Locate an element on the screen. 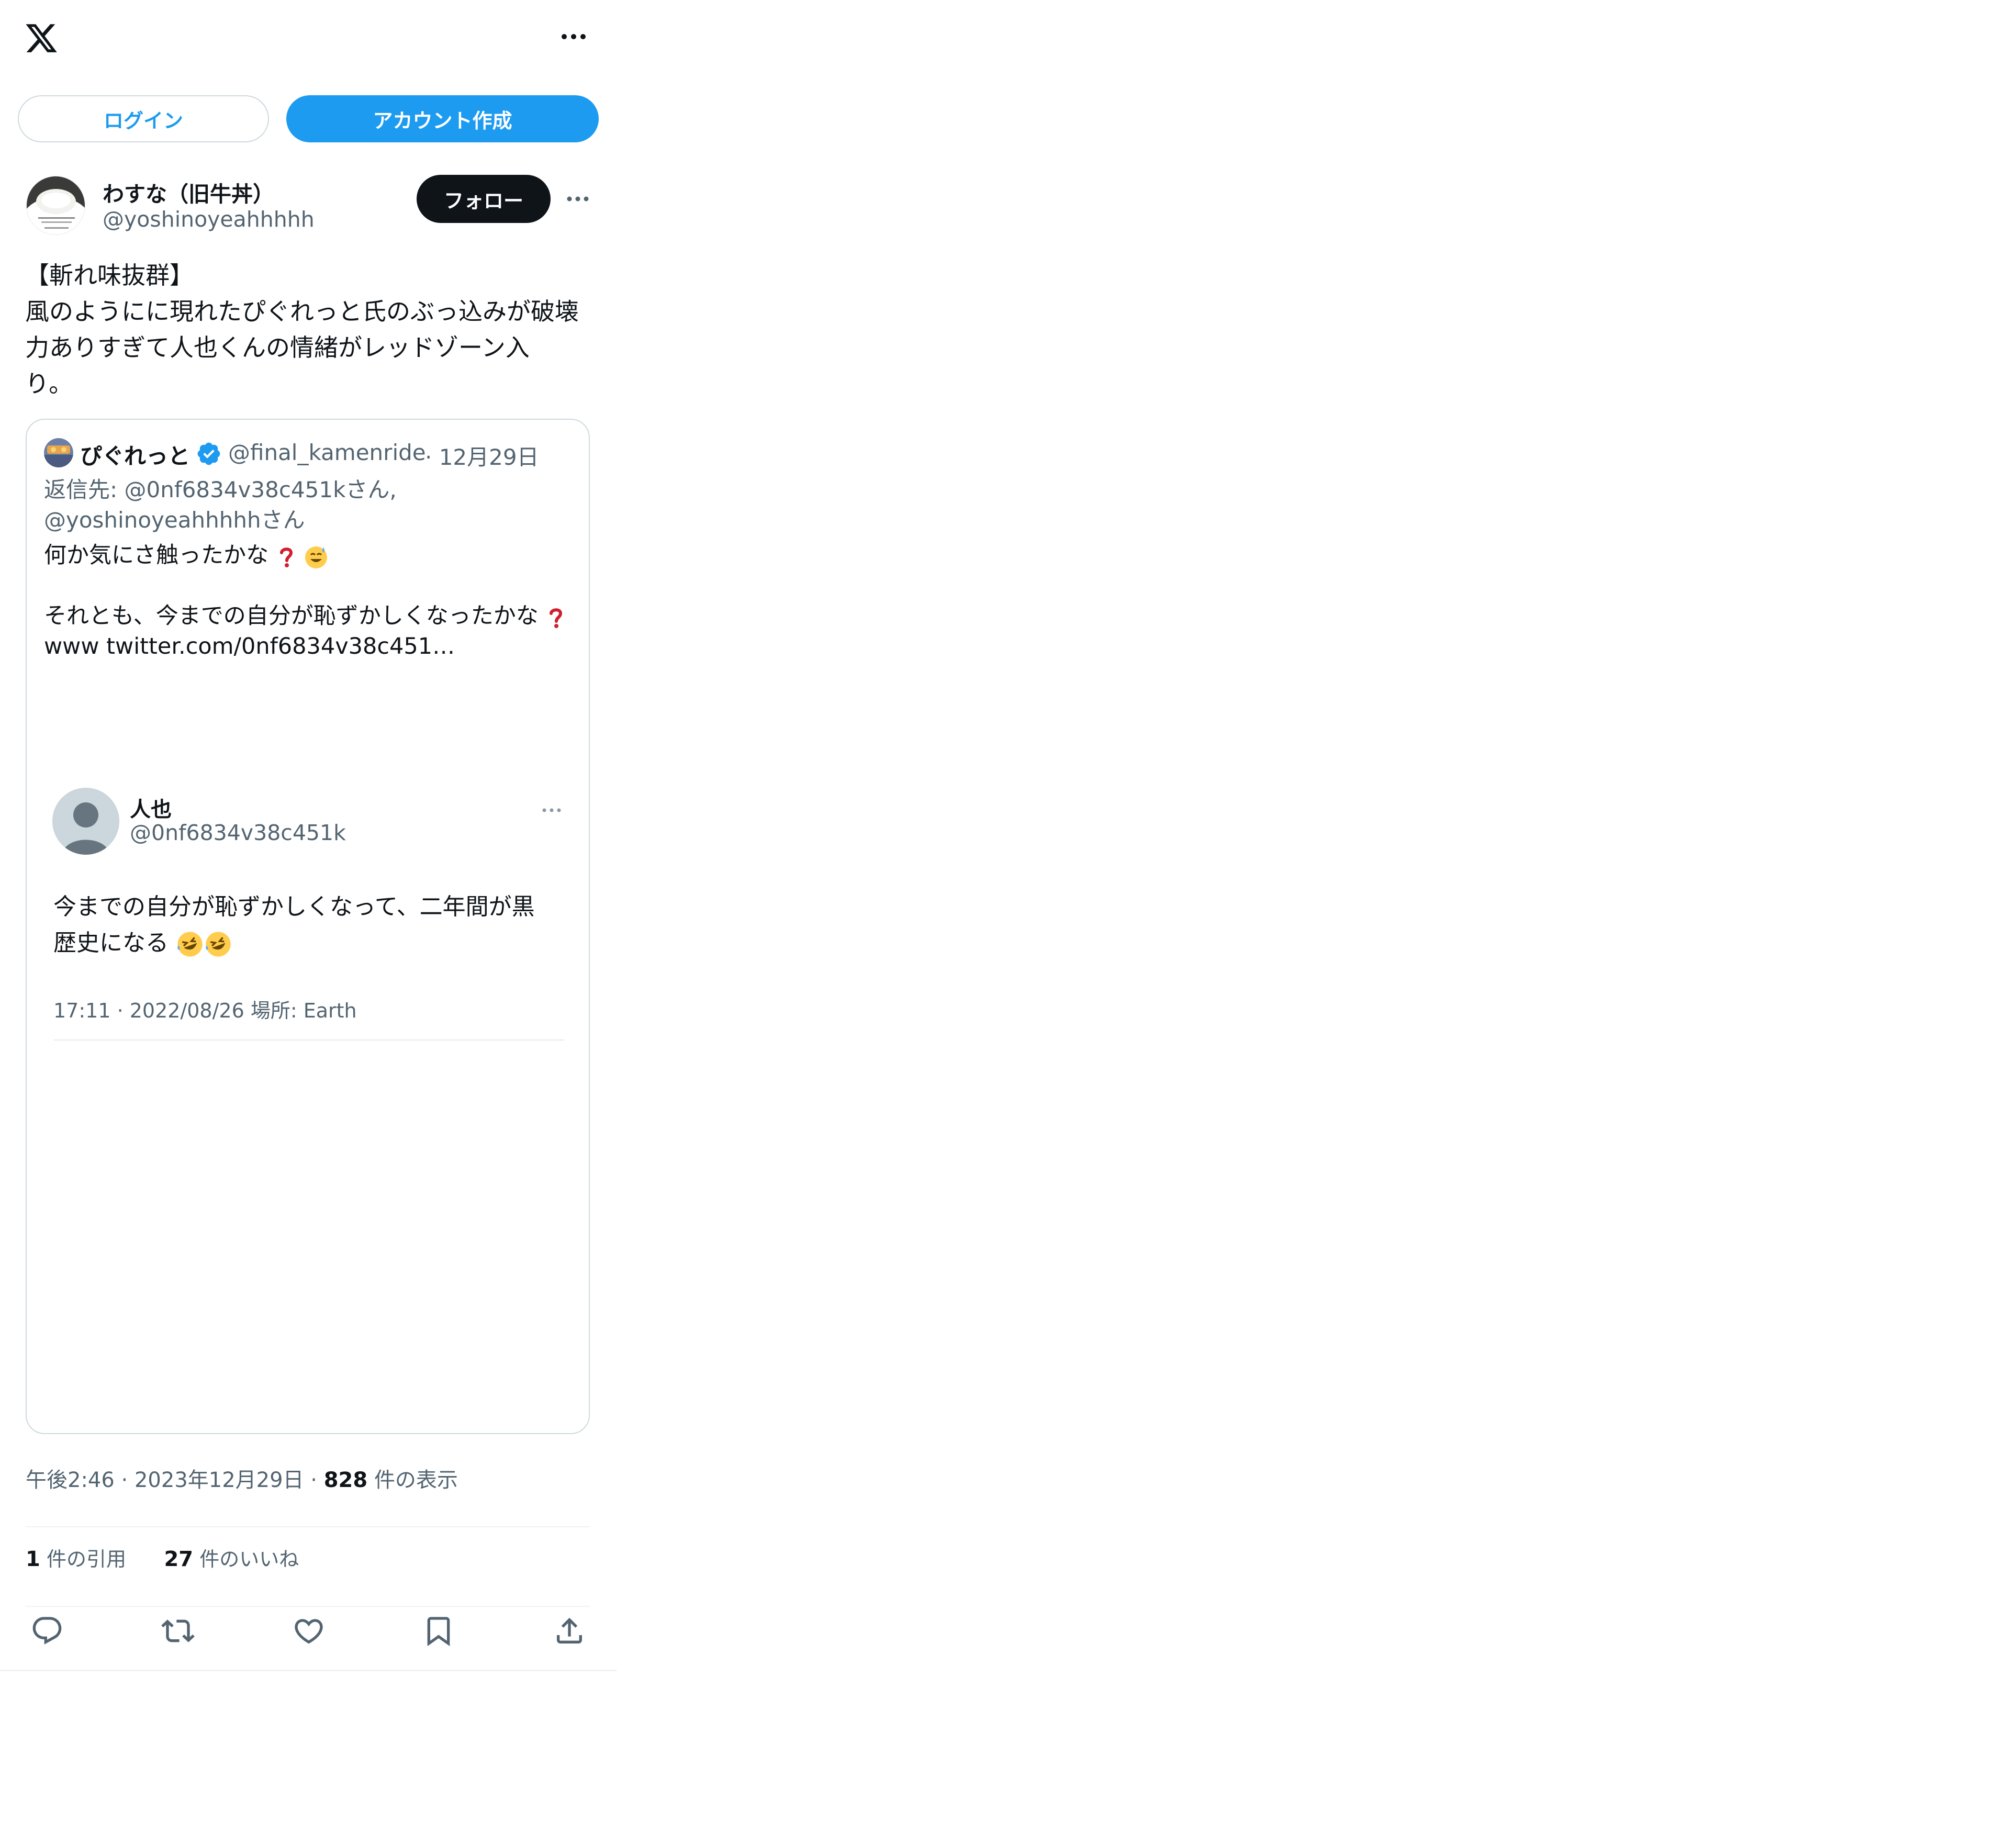  embedded-author-avatar is located at coordinates (85, 821).